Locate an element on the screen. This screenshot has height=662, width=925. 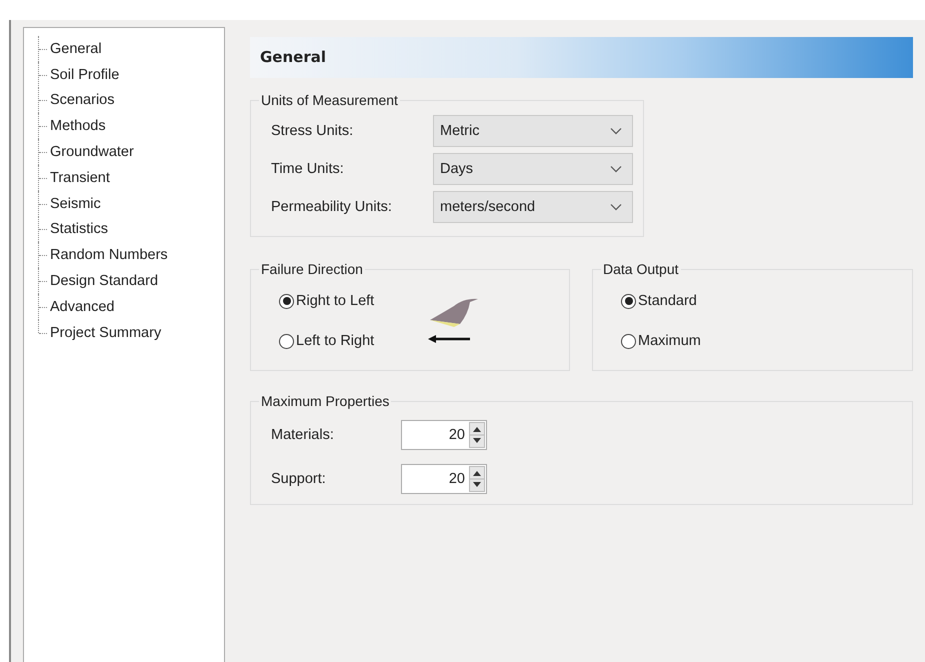
field-label: Stress Units: is located at coordinates (312, 131).